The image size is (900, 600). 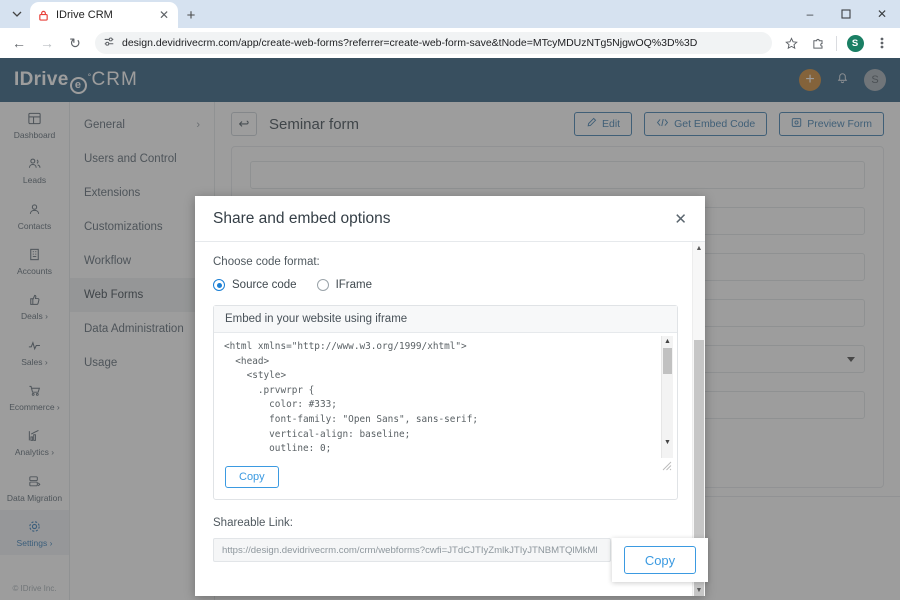 I want to click on browser-tab: IDrive CRM ✕, so click(x=104, y=15).